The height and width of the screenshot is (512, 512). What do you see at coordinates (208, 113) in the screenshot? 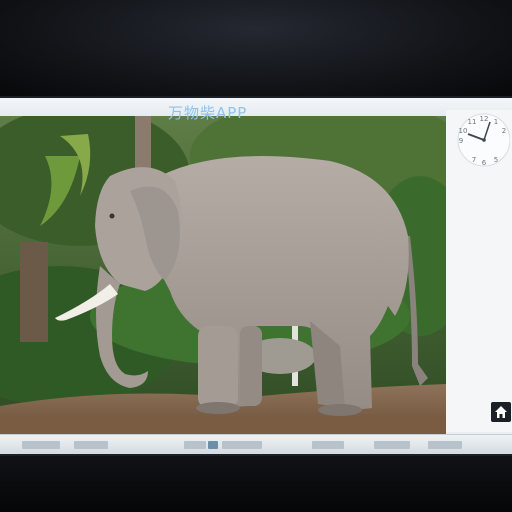
I see `app-title-watermark: 万物柴APP` at bounding box center [208, 113].